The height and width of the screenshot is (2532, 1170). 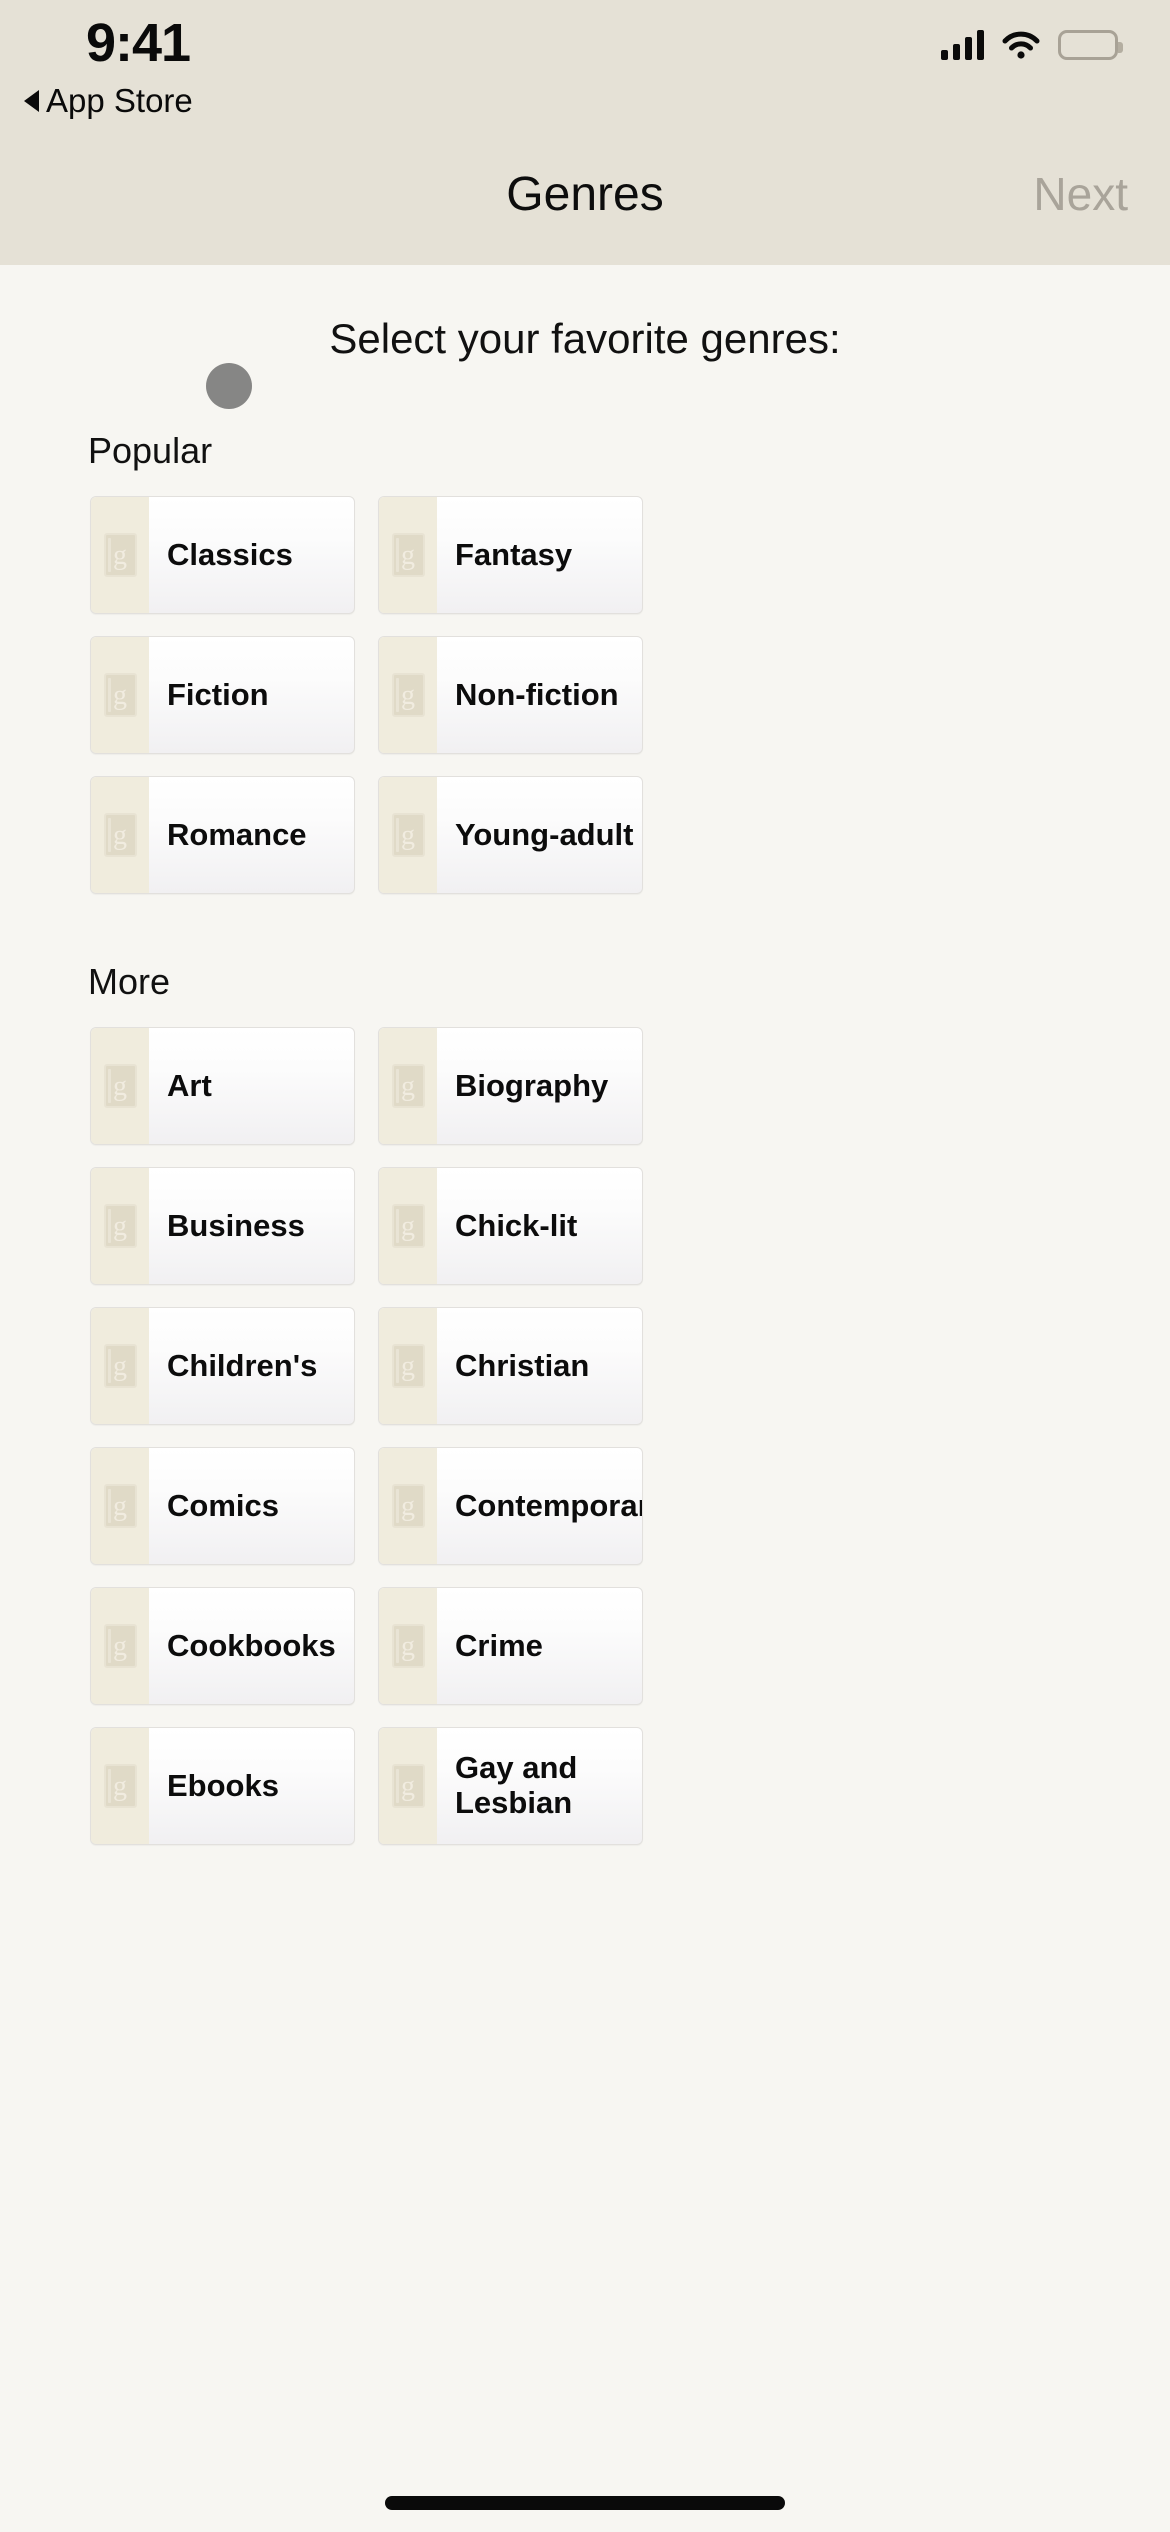 I want to click on top-chrome: 9:41 App Store Genres Next, so click(x=585, y=132).